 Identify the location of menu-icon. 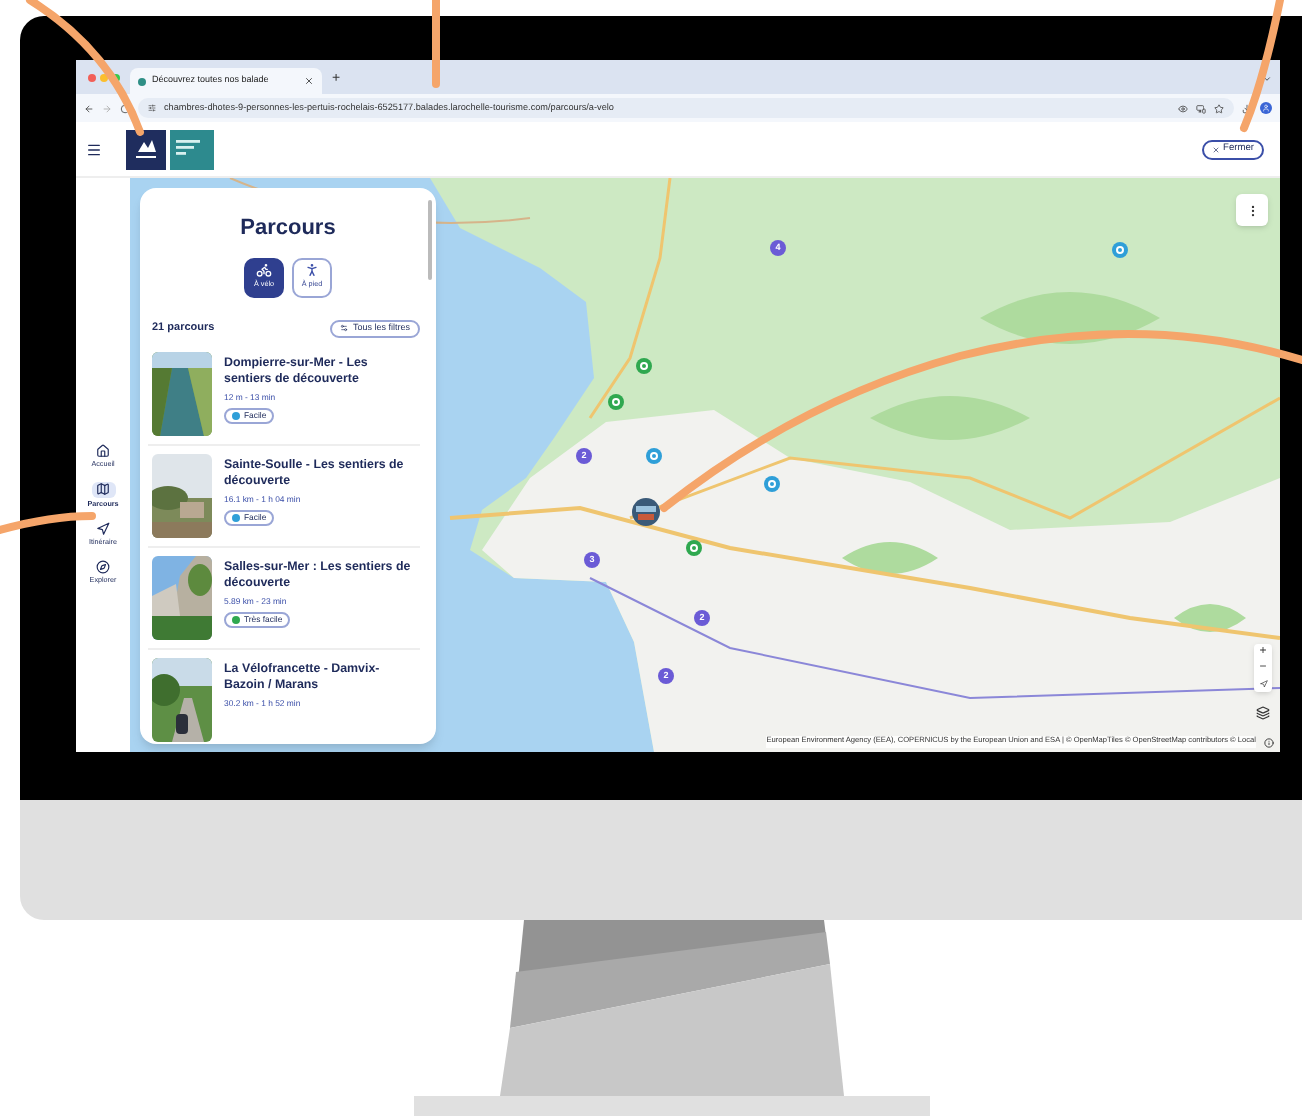
(94, 149).